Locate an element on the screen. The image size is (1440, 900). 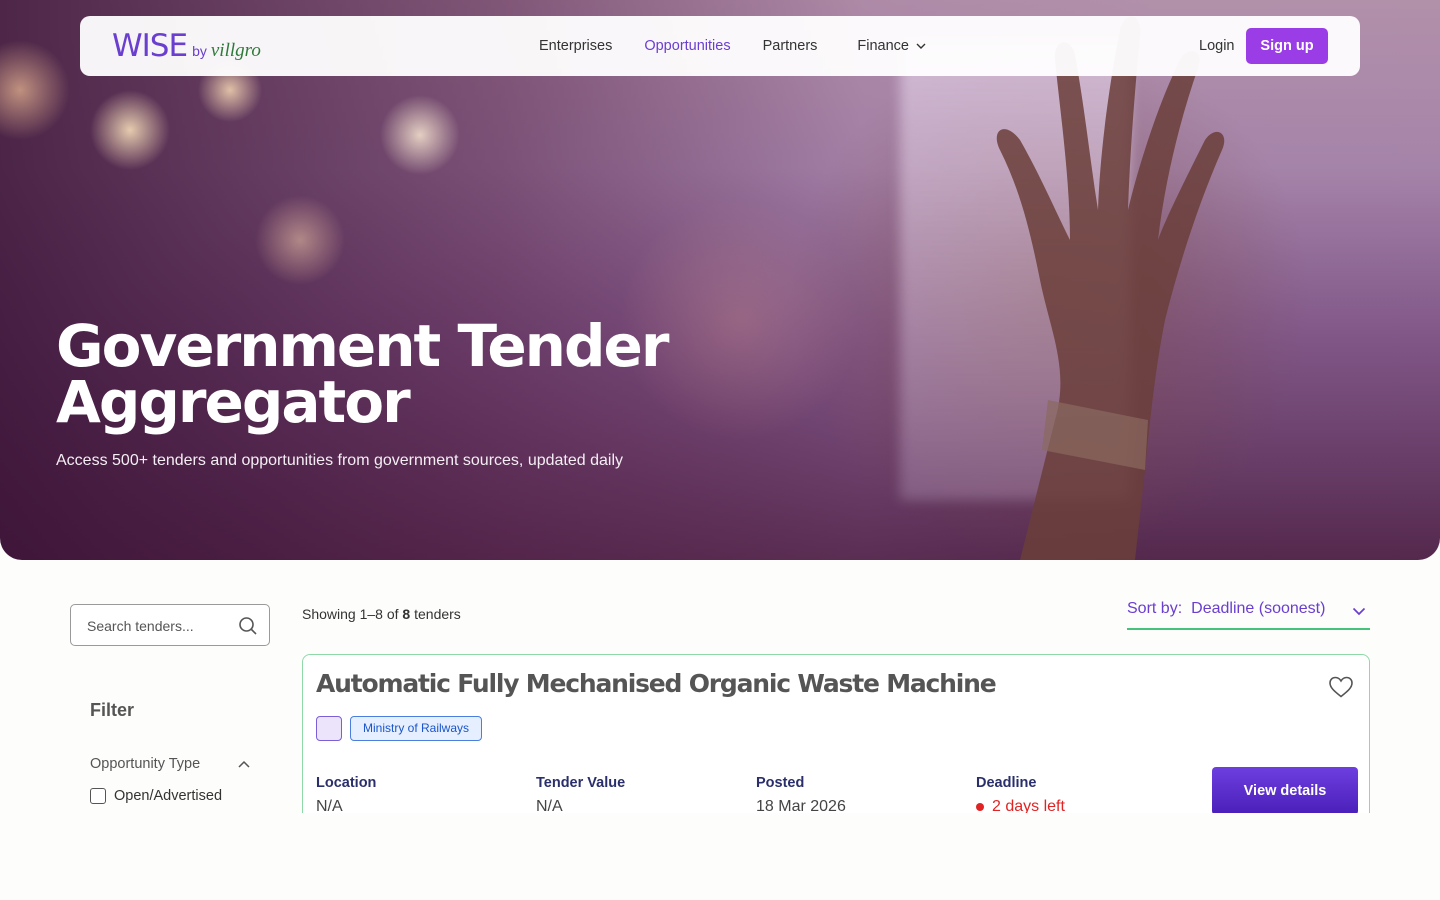
viewport-bottom is located at coordinates (720, 856).